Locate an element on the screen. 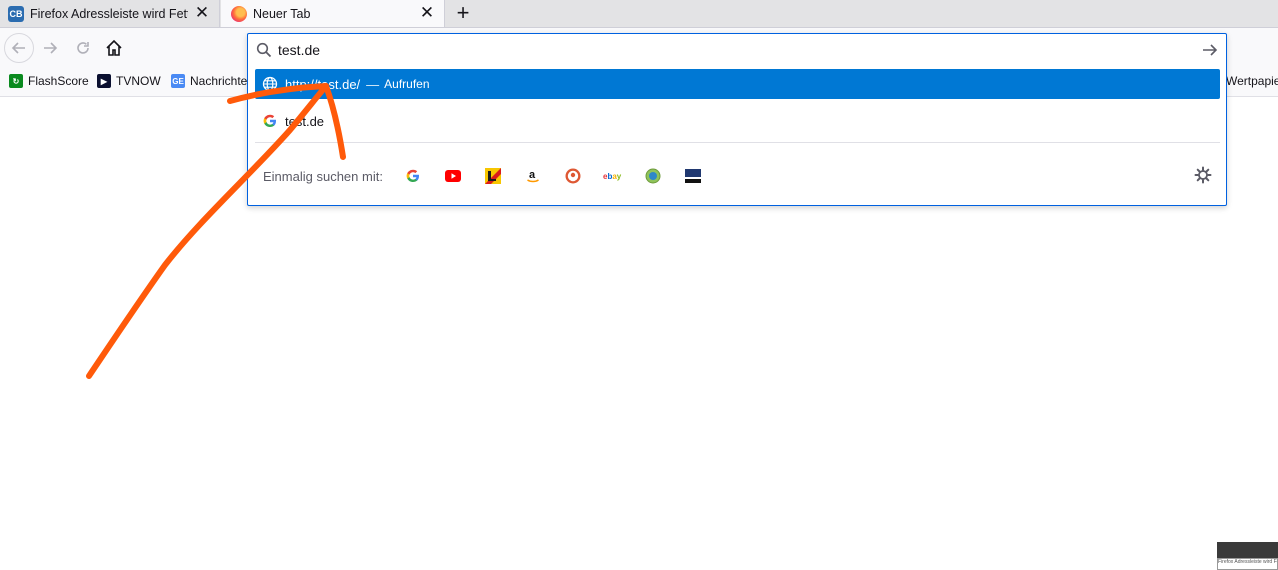 The height and width of the screenshot is (570, 1278). search-icon is located at coordinates (264, 50).